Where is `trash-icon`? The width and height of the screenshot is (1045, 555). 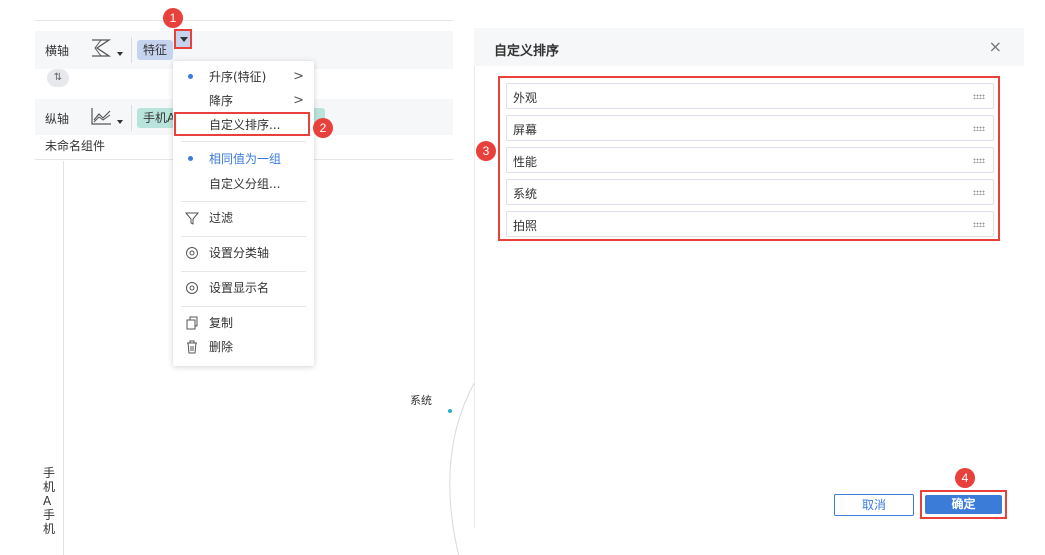
trash-icon is located at coordinates (192, 347).